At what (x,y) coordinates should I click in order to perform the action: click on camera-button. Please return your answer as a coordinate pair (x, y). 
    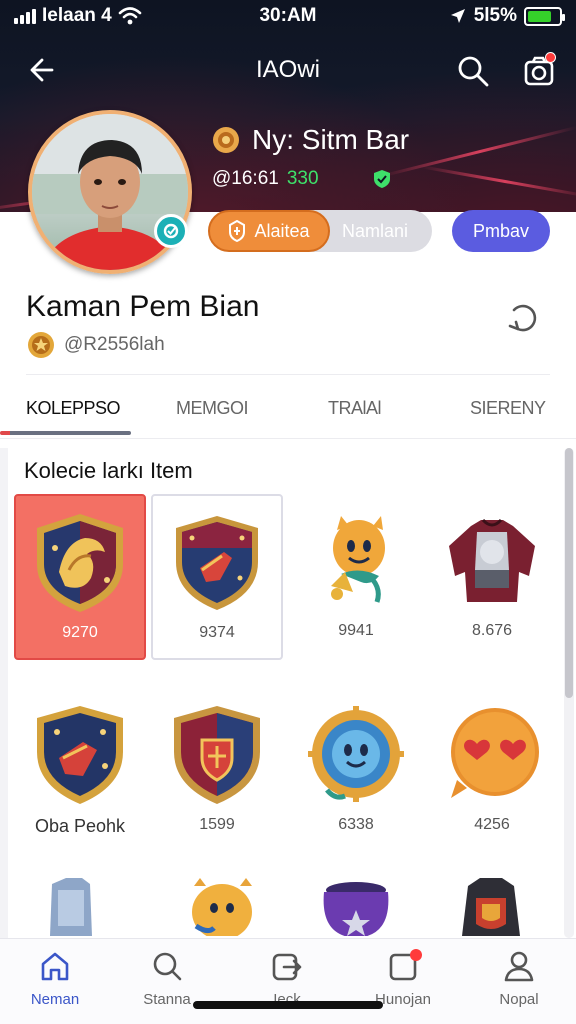
    Looking at the image, I should click on (539, 71).